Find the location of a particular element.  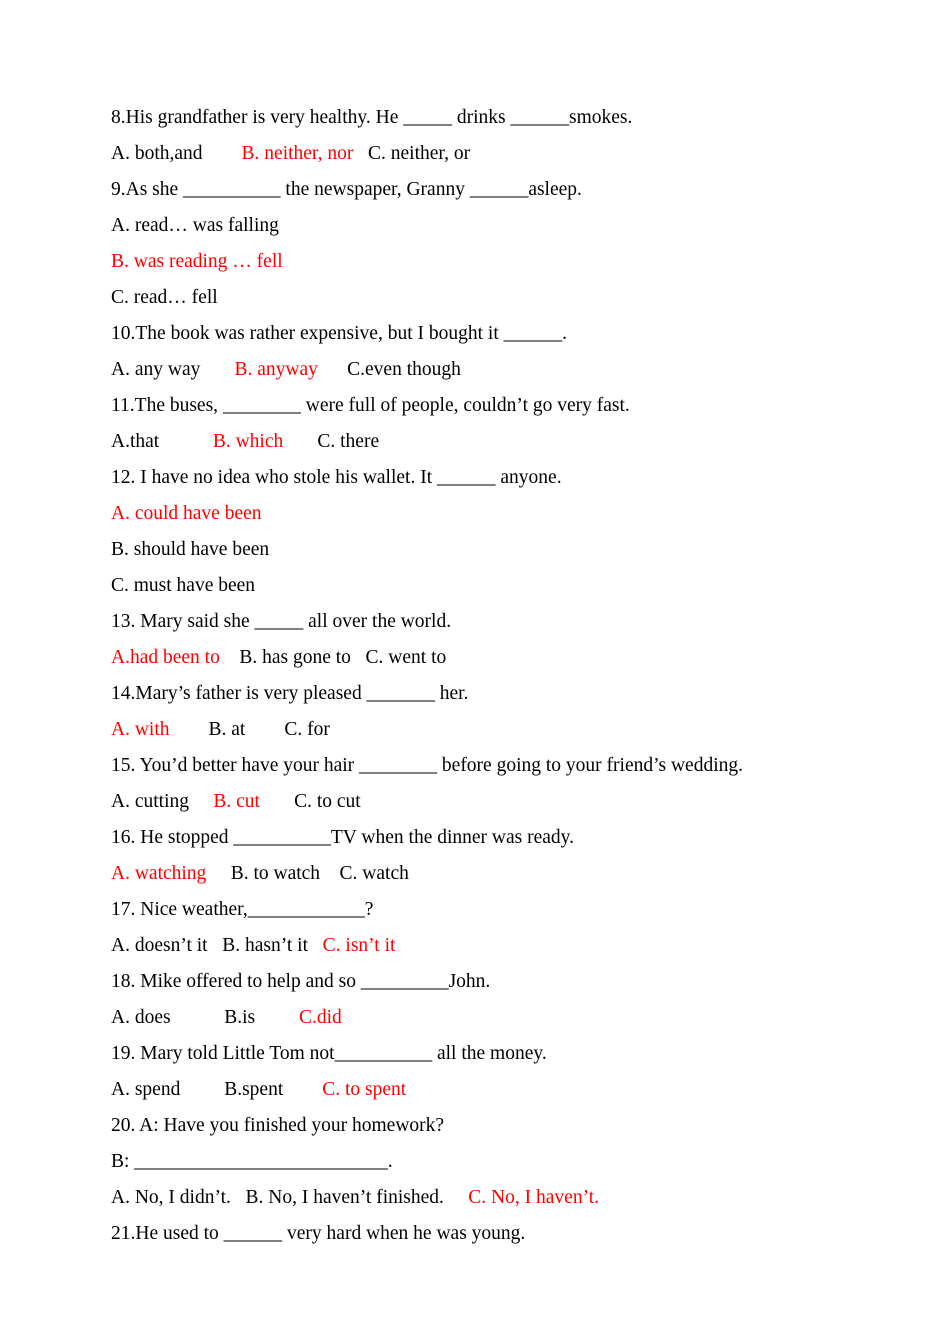

option-c: C. to spent is located at coordinates (364, 1089).